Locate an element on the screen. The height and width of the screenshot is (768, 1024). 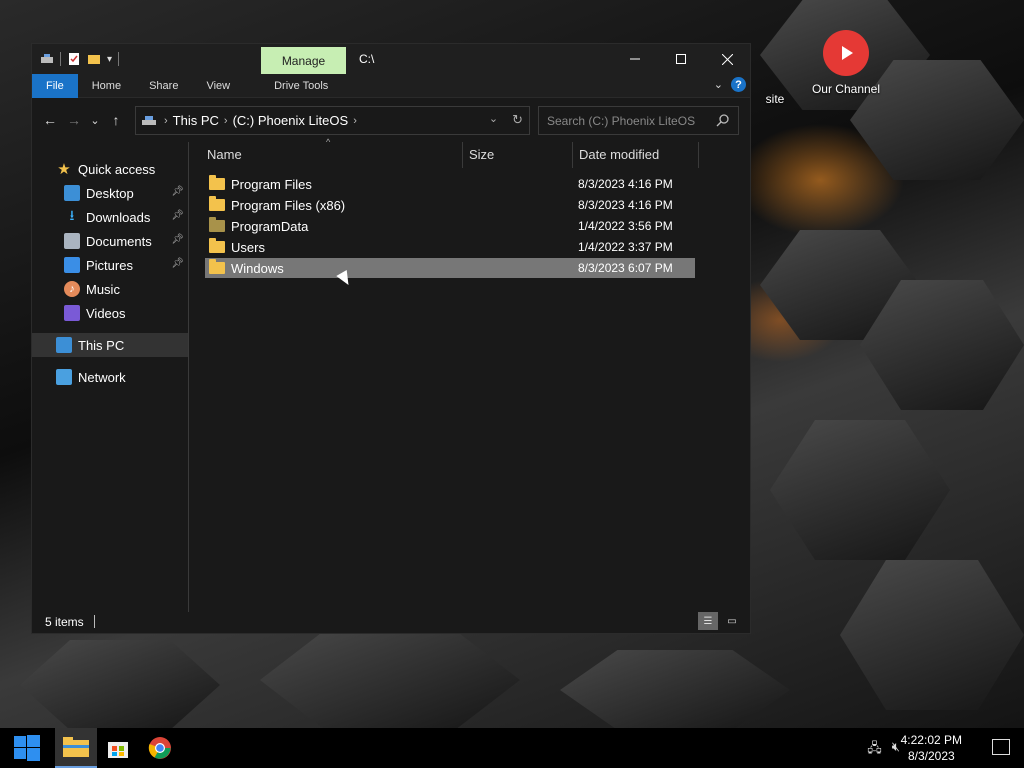
column-header-date: Date modified is located at coordinates (619, 154).